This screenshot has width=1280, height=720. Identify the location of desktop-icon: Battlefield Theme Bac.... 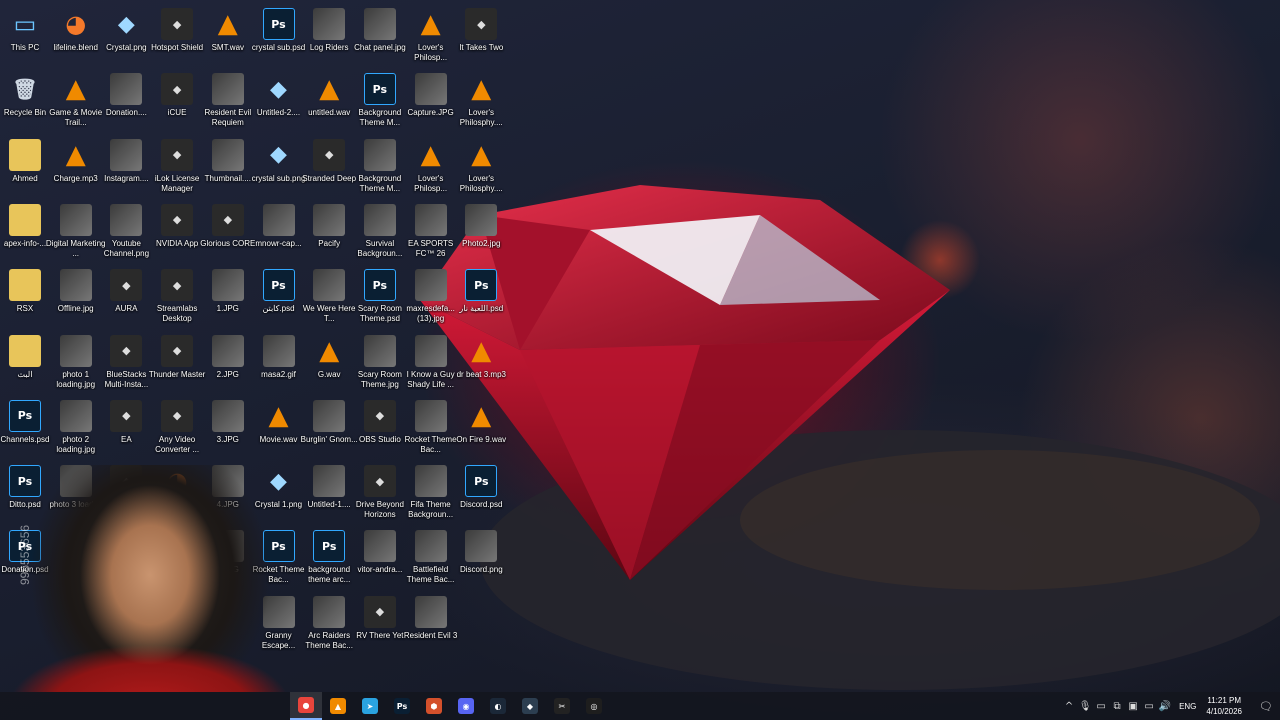
(430, 558).